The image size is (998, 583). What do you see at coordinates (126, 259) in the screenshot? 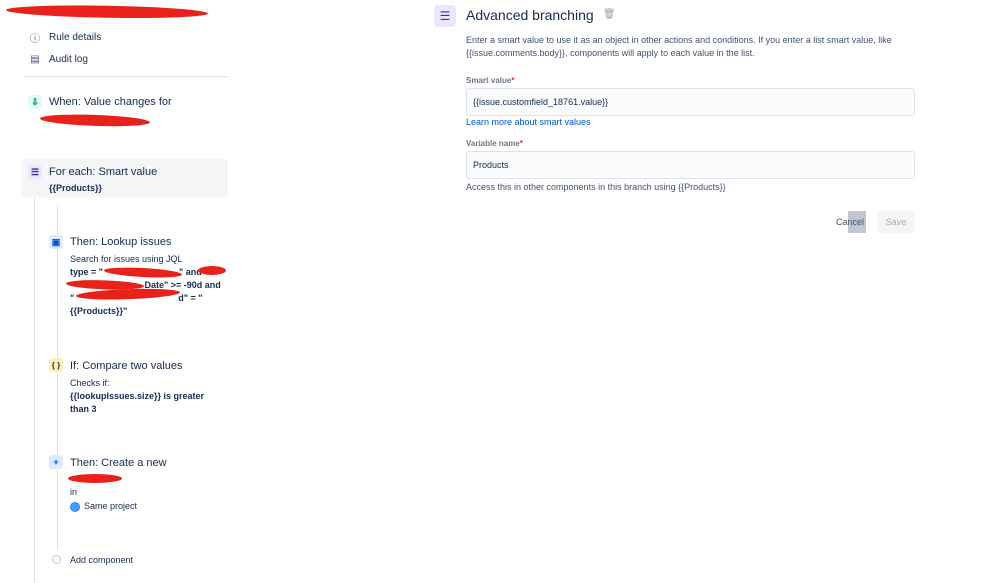
I see `lookup-subtitle: Search for issues using JQL` at bounding box center [126, 259].